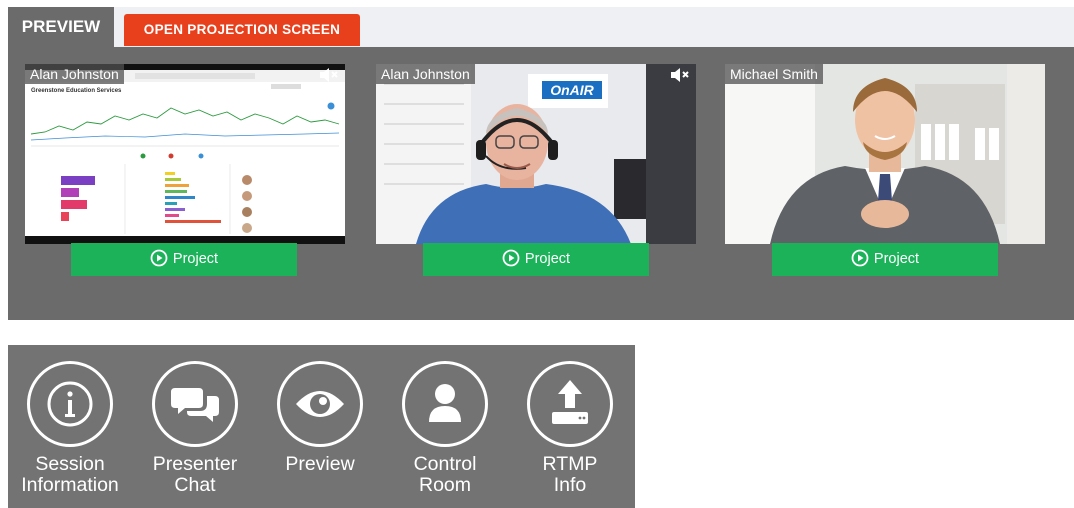  What do you see at coordinates (242, 30) in the screenshot?
I see `open-projection-screen-button: OPEN PROJECTION SCREEN` at bounding box center [242, 30].